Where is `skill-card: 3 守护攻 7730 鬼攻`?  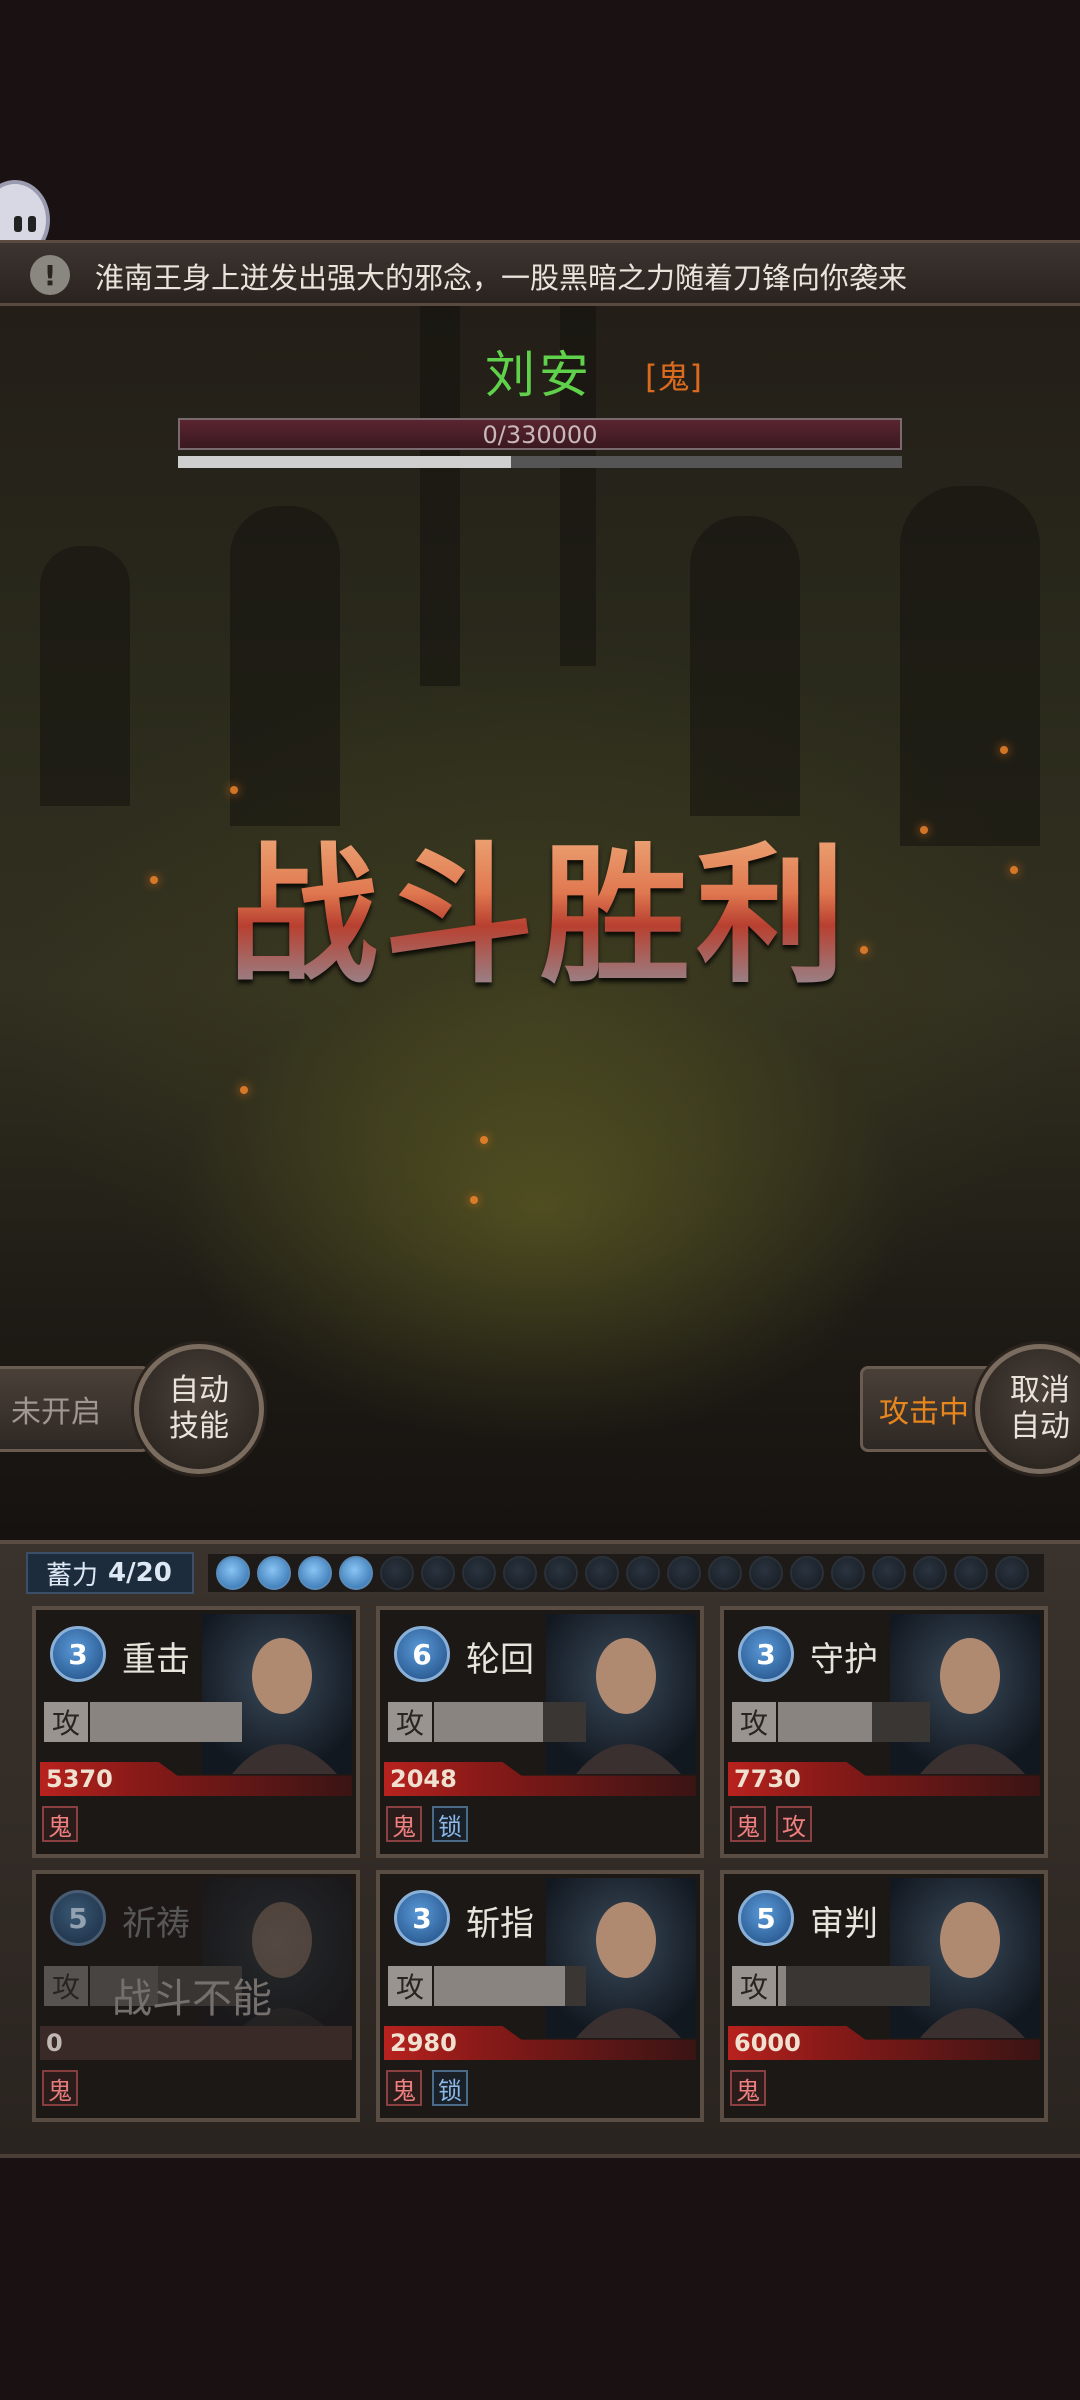
skill-card: 3 守护攻 7730 鬼攻 is located at coordinates (884, 1732).